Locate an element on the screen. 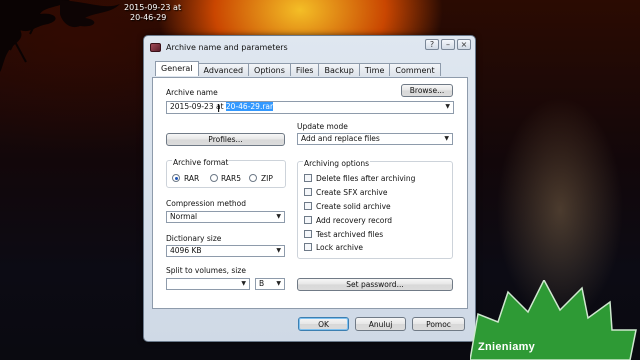 The height and width of the screenshot is (360, 640). delete-files-label: Delete files after archiving is located at coordinates (366, 178).